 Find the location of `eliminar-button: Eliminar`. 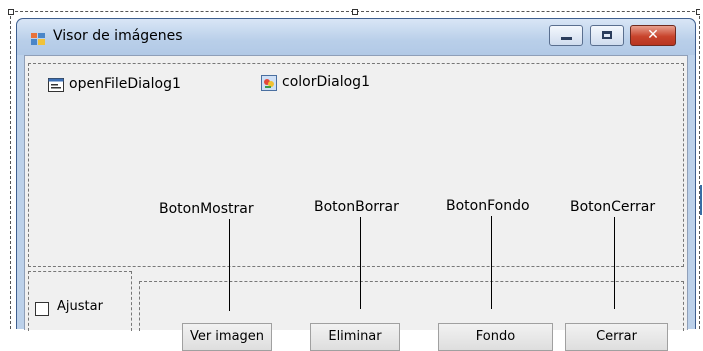

eliminar-button: Eliminar is located at coordinates (355, 337).